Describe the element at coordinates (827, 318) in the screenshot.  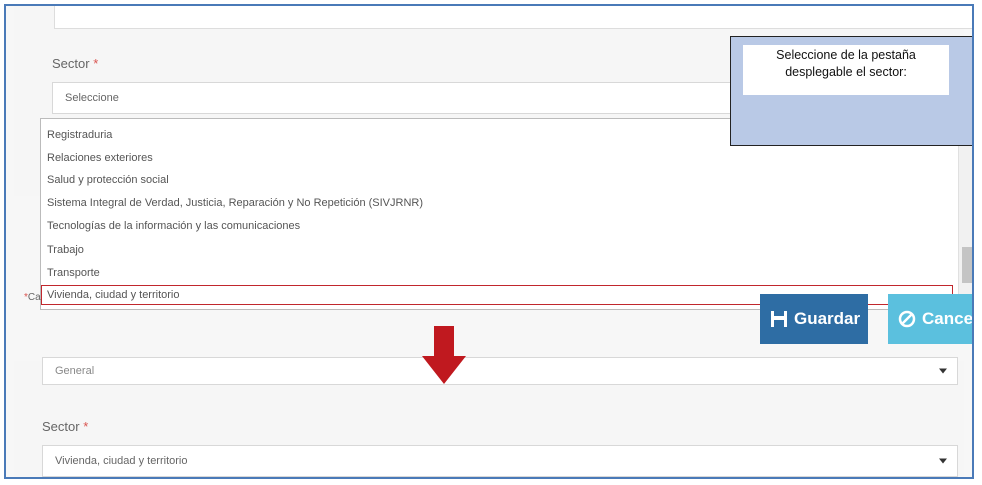
I see `save-button-label: Guardar` at that location.